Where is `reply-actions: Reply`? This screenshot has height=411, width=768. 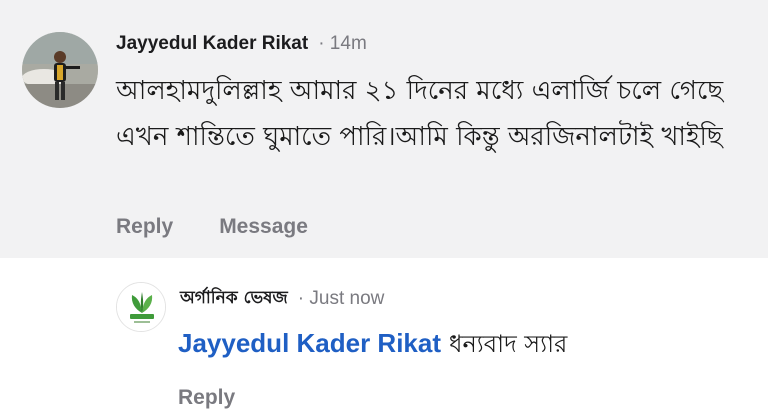
reply-actions: Reply is located at coordinates (206, 398).